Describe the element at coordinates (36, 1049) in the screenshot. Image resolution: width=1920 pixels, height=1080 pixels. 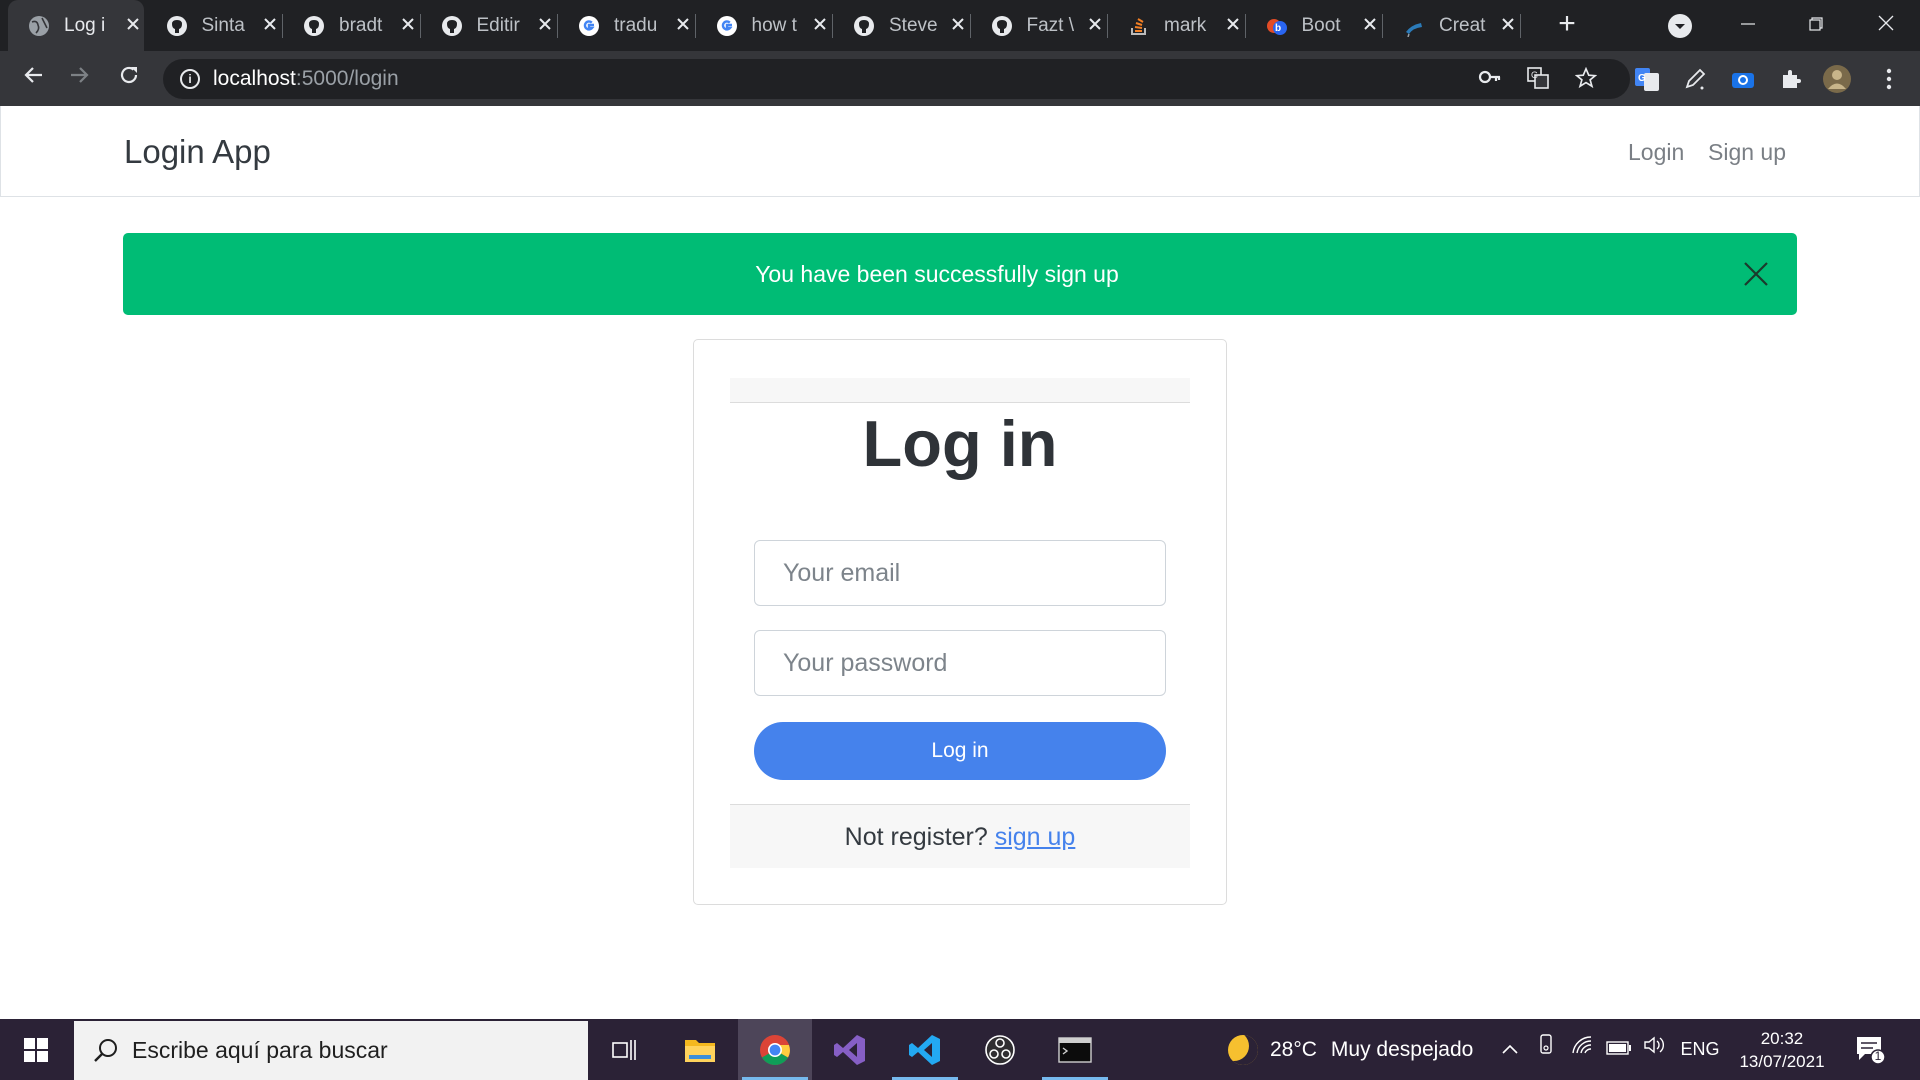
I see `start-button` at that location.